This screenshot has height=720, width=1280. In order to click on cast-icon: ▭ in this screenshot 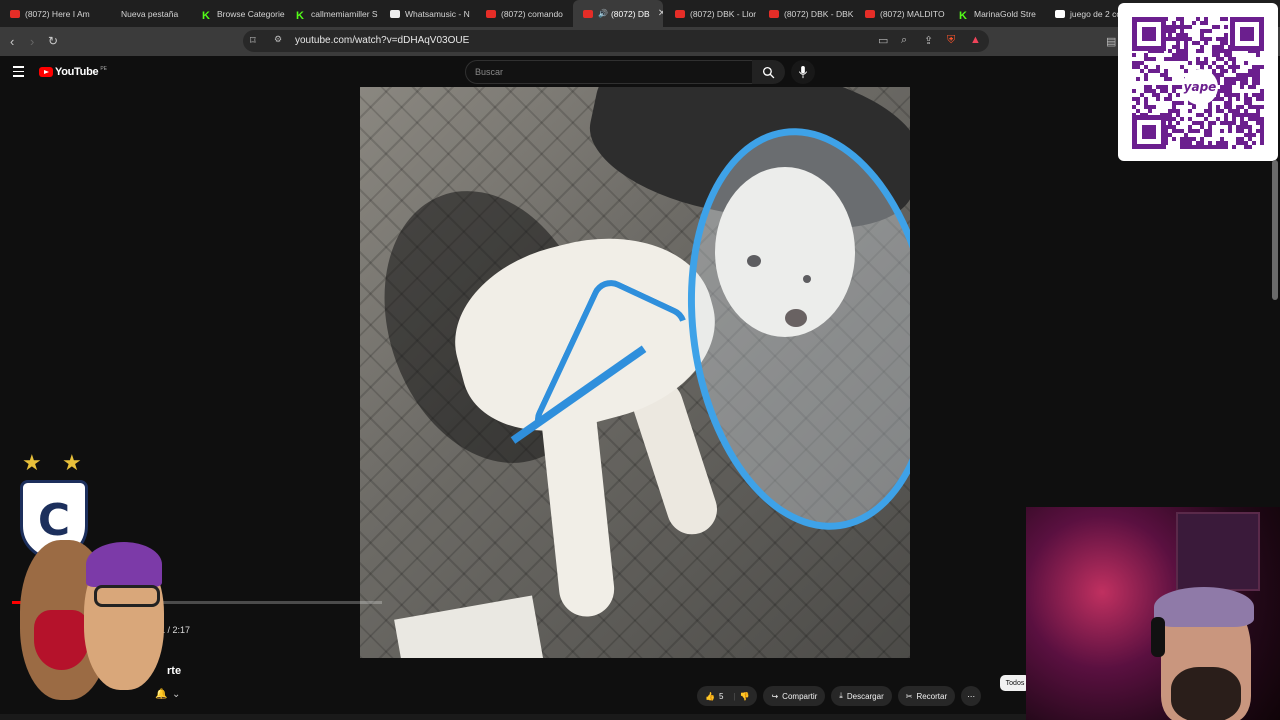, I will do `click(883, 40)`.